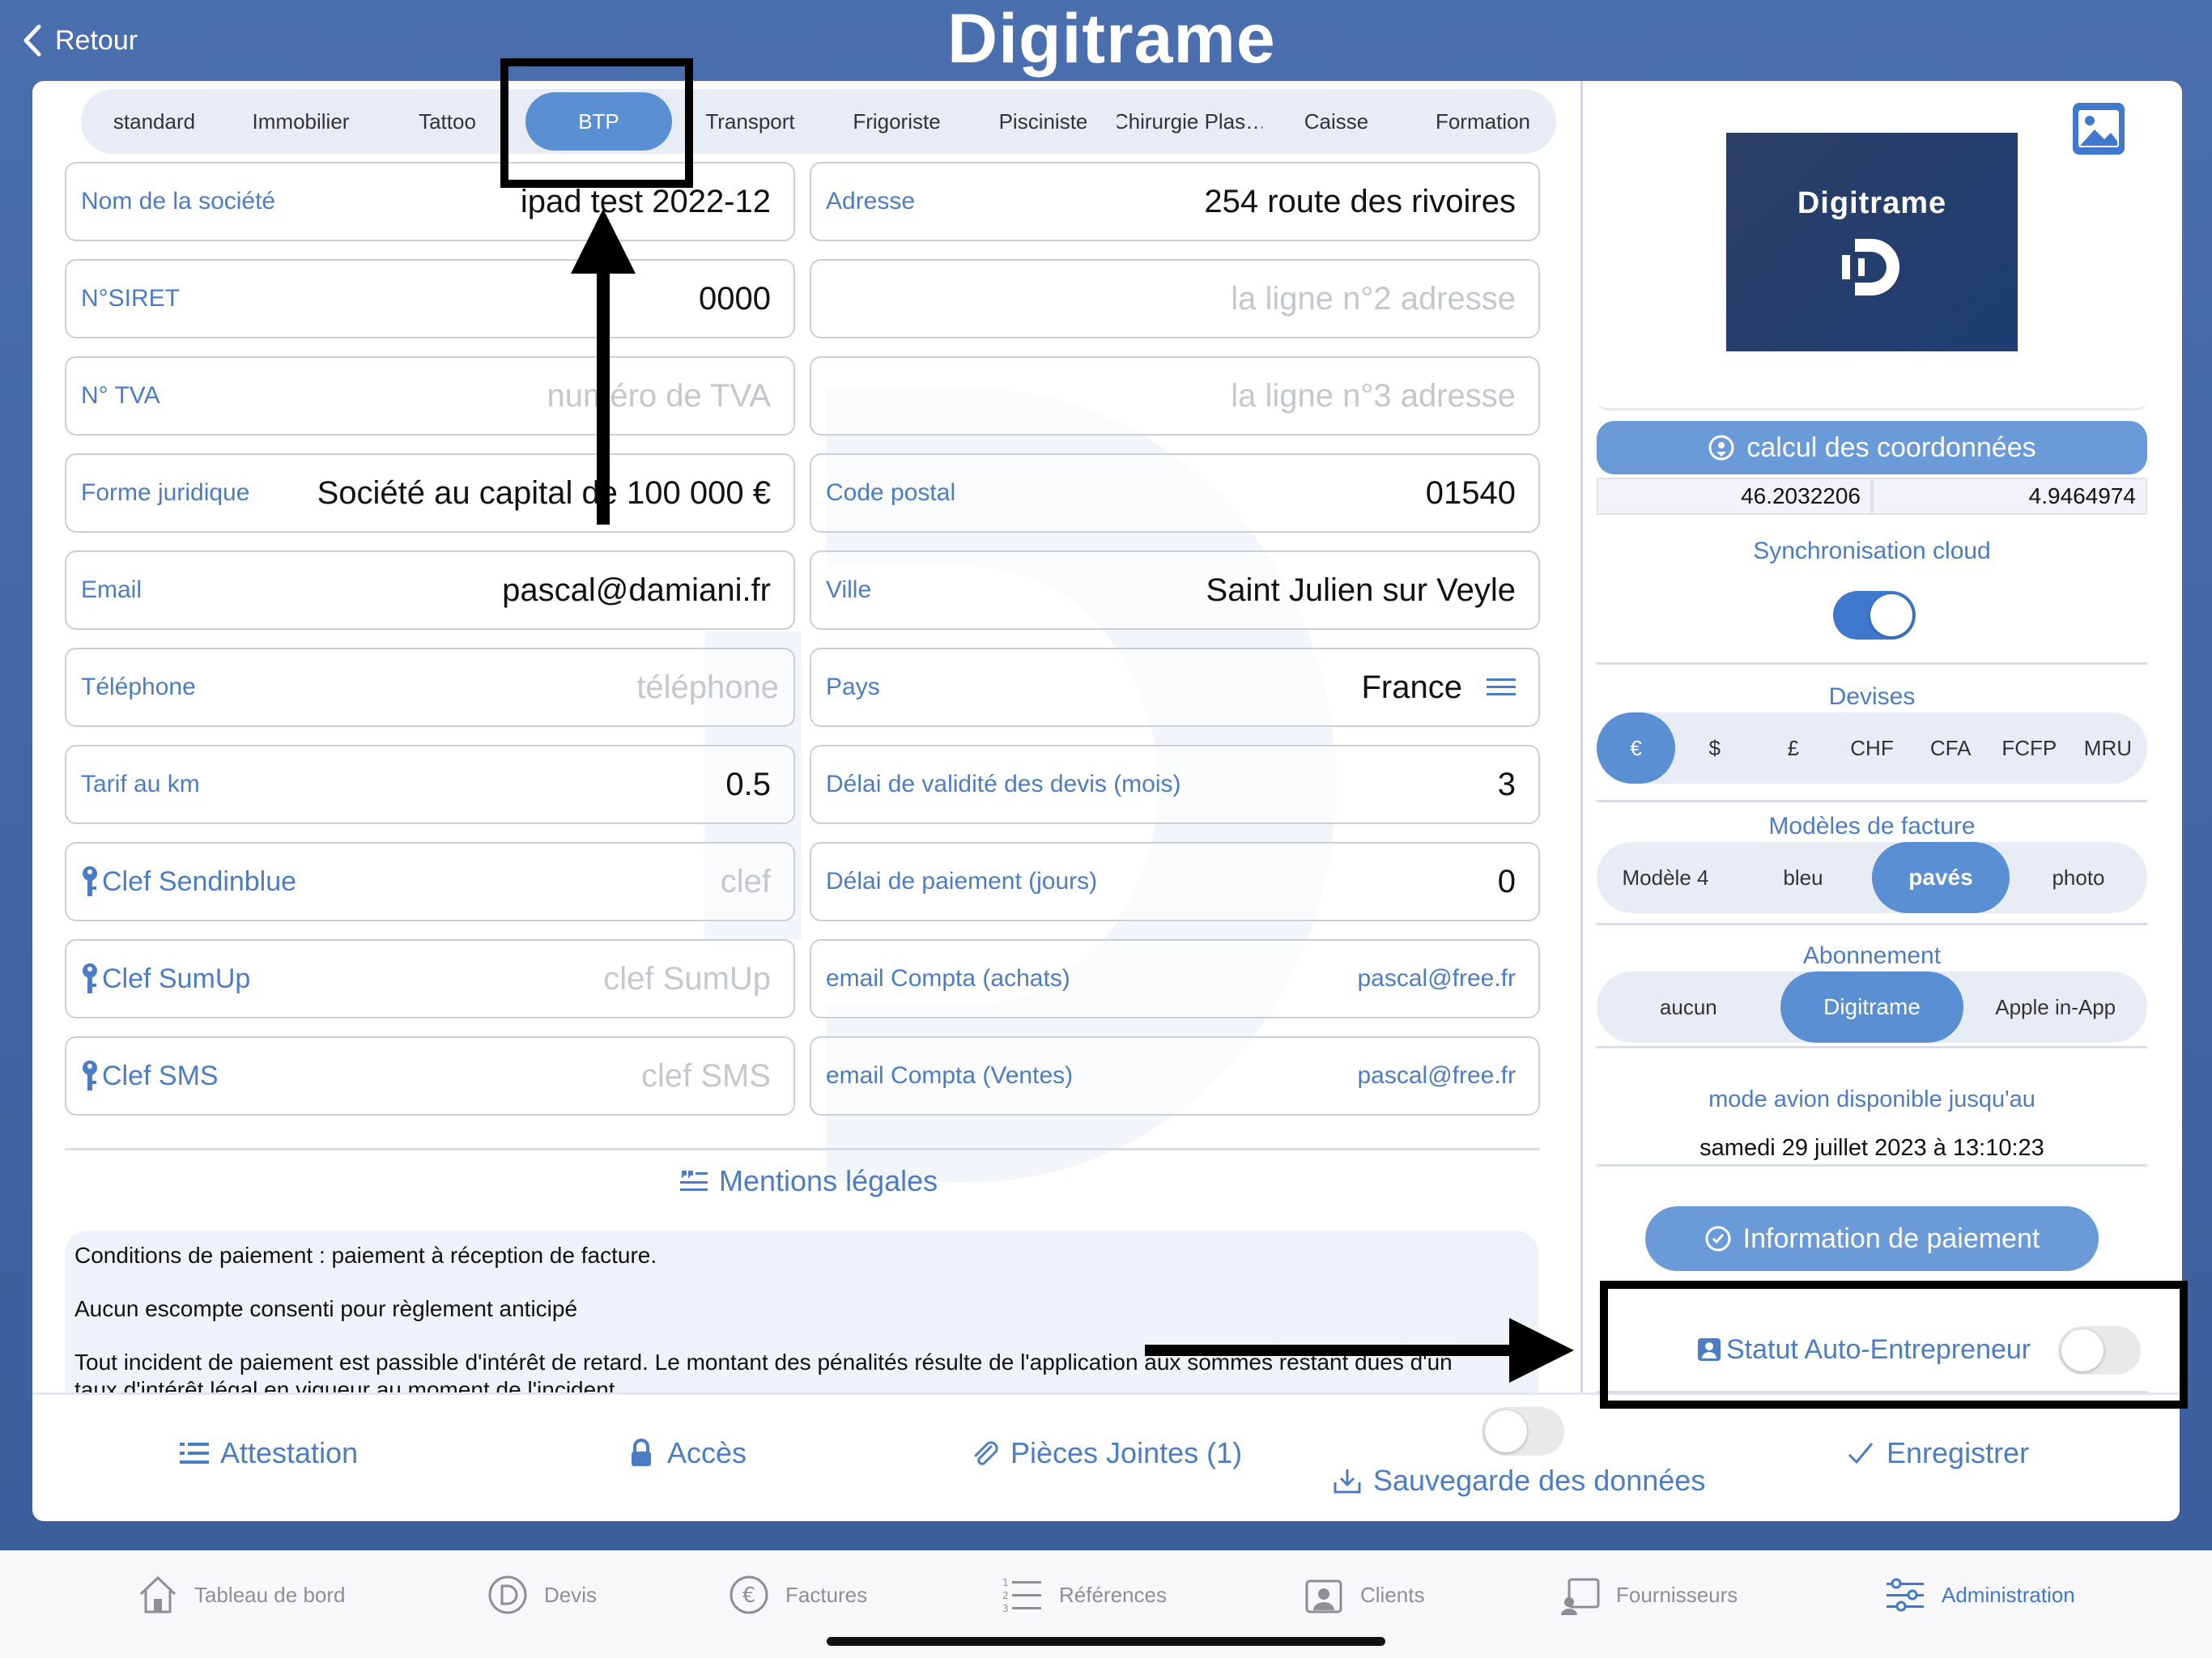  What do you see at coordinates (1106, 1453) in the screenshot?
I see `attachments-button: Pièces Jointes (1)` at bounding box center [1106, 1453].